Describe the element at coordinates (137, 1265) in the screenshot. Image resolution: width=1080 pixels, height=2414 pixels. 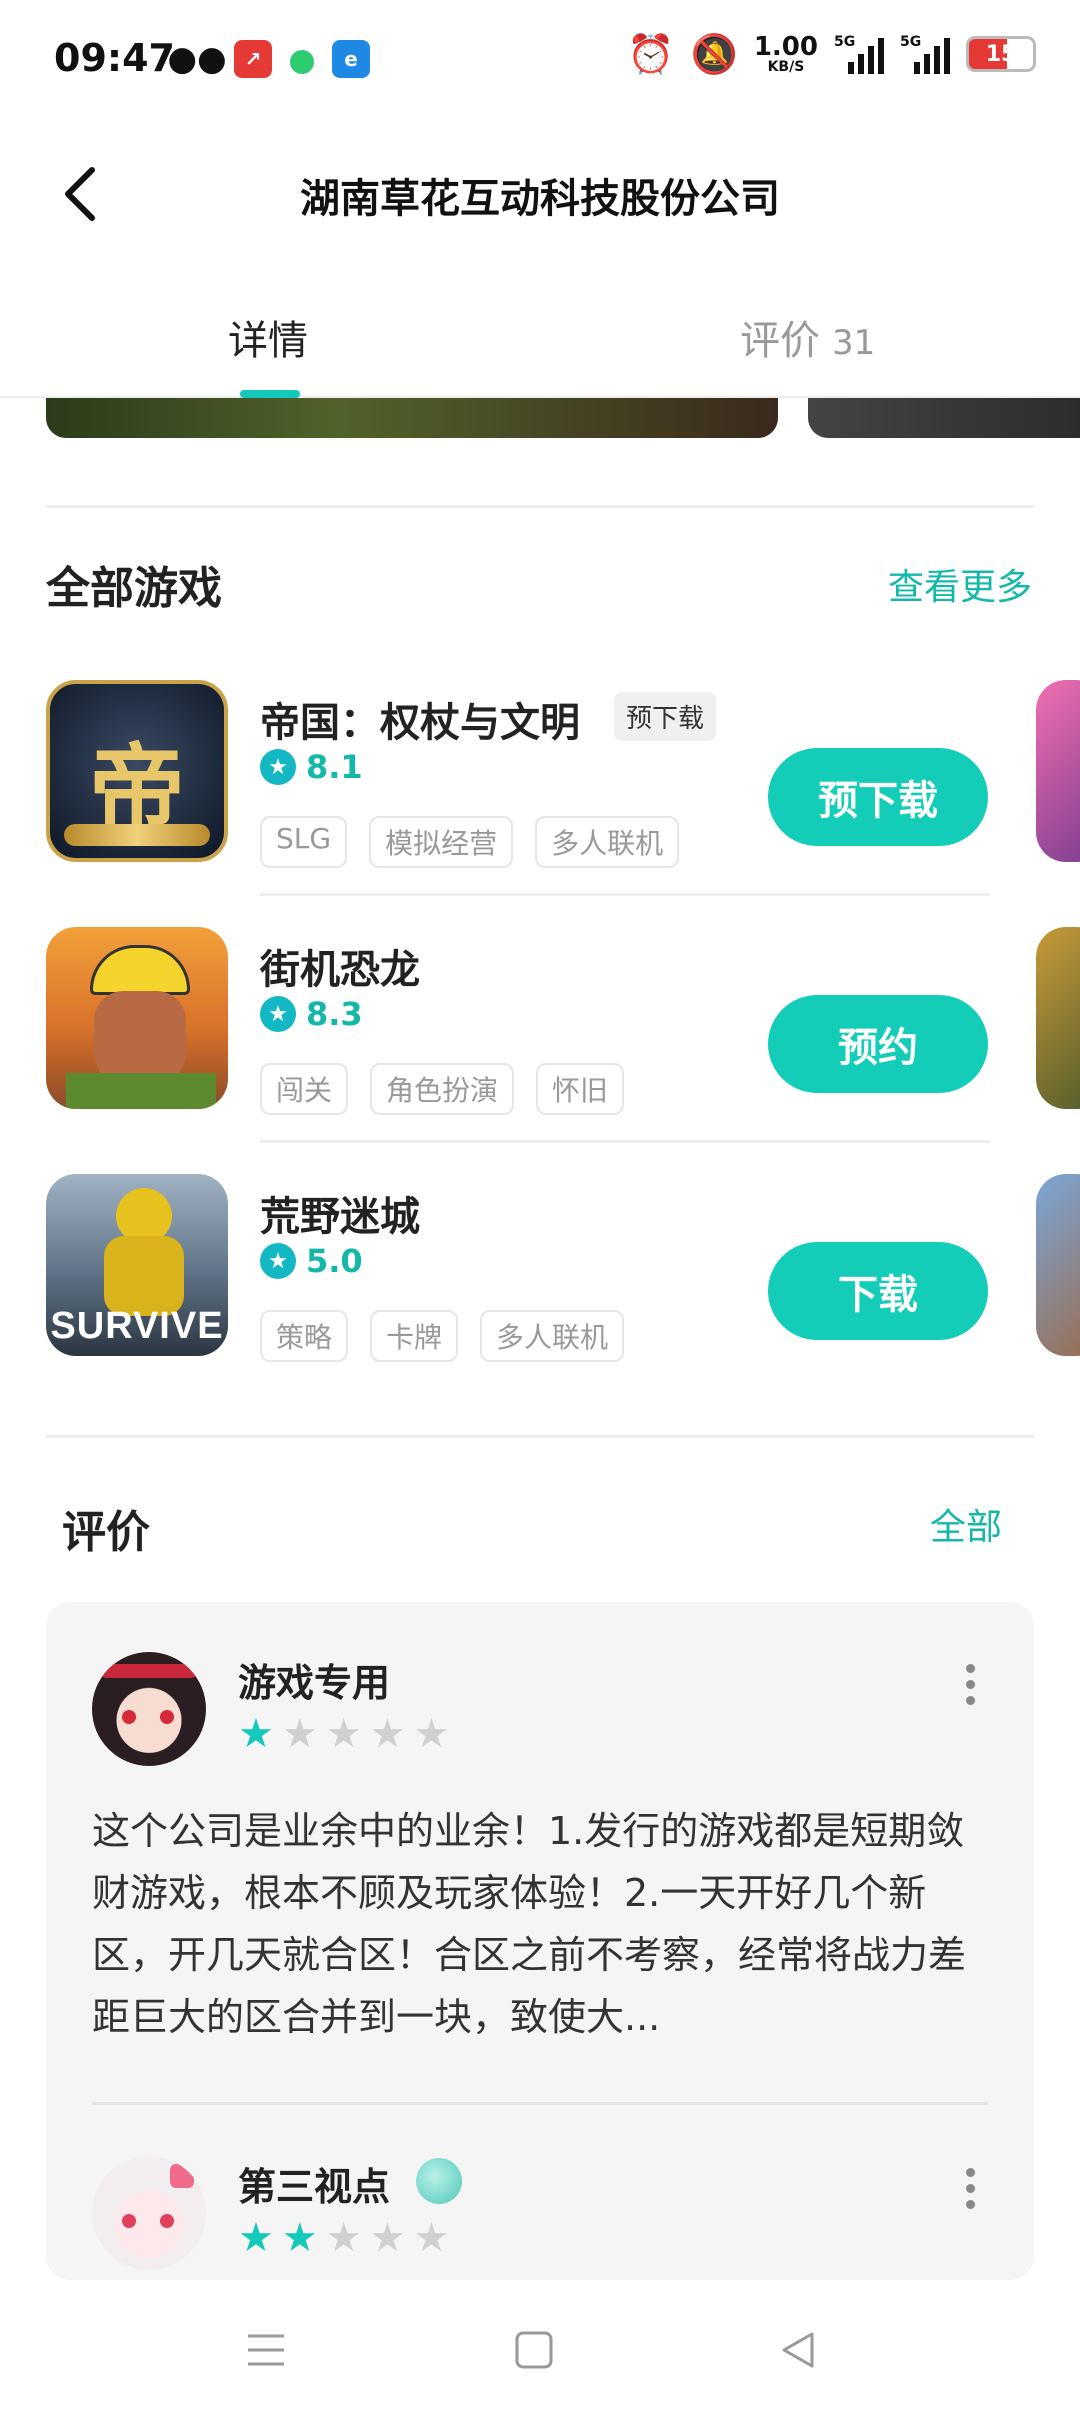
I see `game-icon: SURVIVE` at that location.